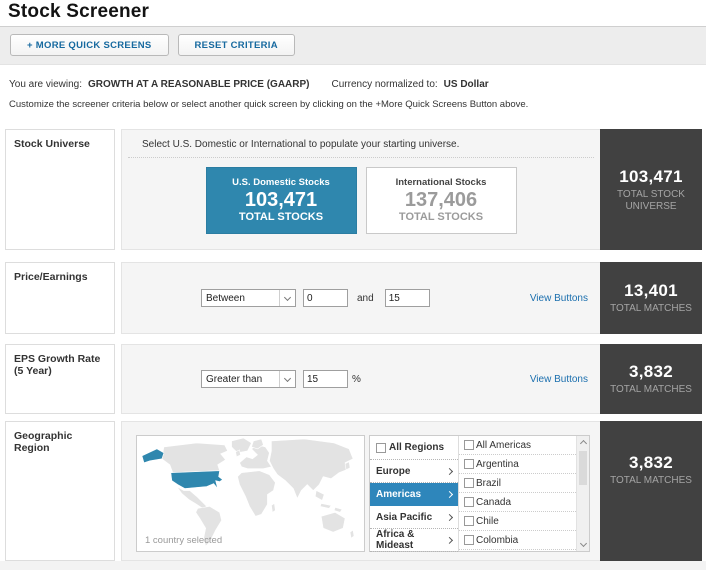 The width and height of the screenshot is (706, 570). What do you see at coordinates (381, 447) in the screenshot?
I see `all-regions-checkbox` at bounding box center [381, 447].